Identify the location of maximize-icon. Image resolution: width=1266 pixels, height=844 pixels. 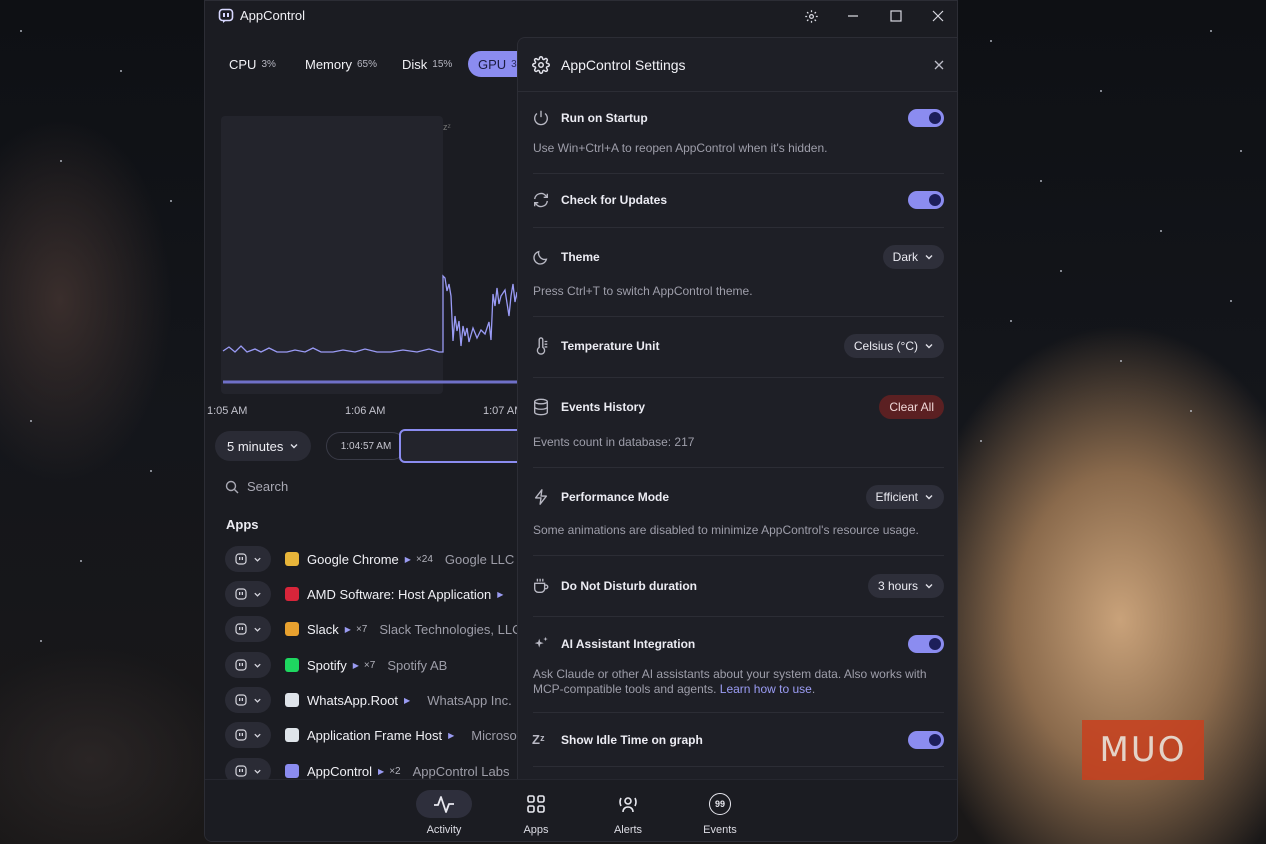
(896, 16).